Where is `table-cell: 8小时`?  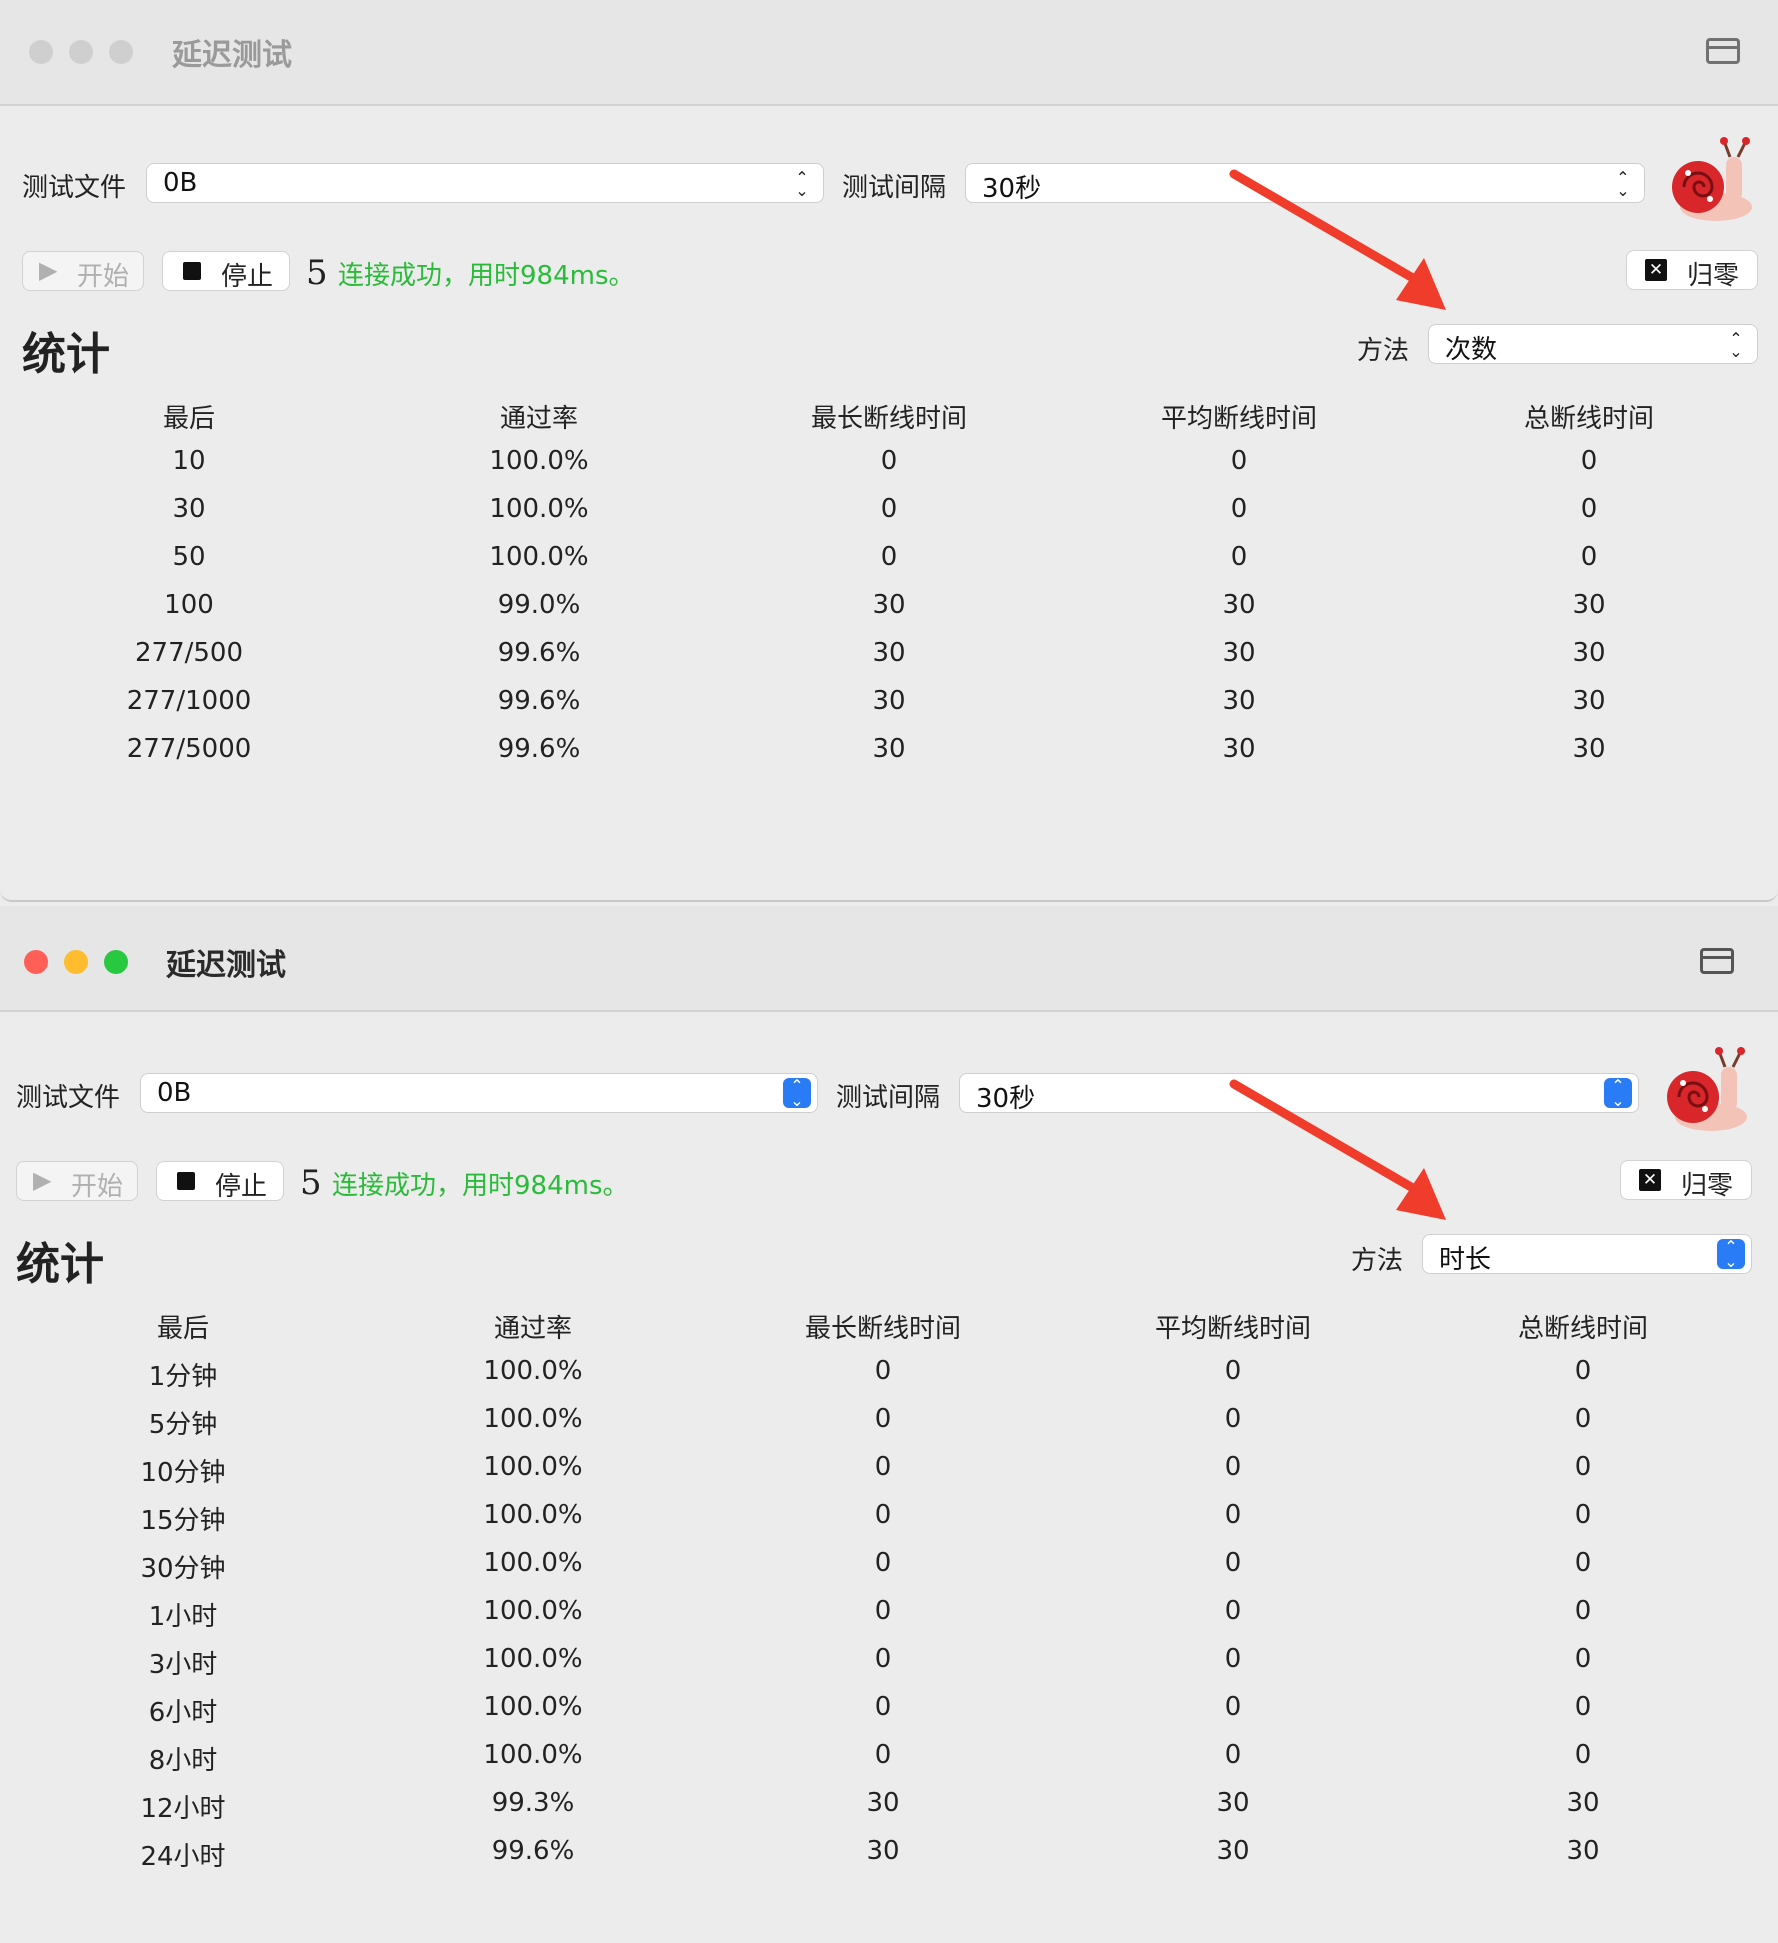
table-cell: 8小时 is located at coordinates (183, 1761).